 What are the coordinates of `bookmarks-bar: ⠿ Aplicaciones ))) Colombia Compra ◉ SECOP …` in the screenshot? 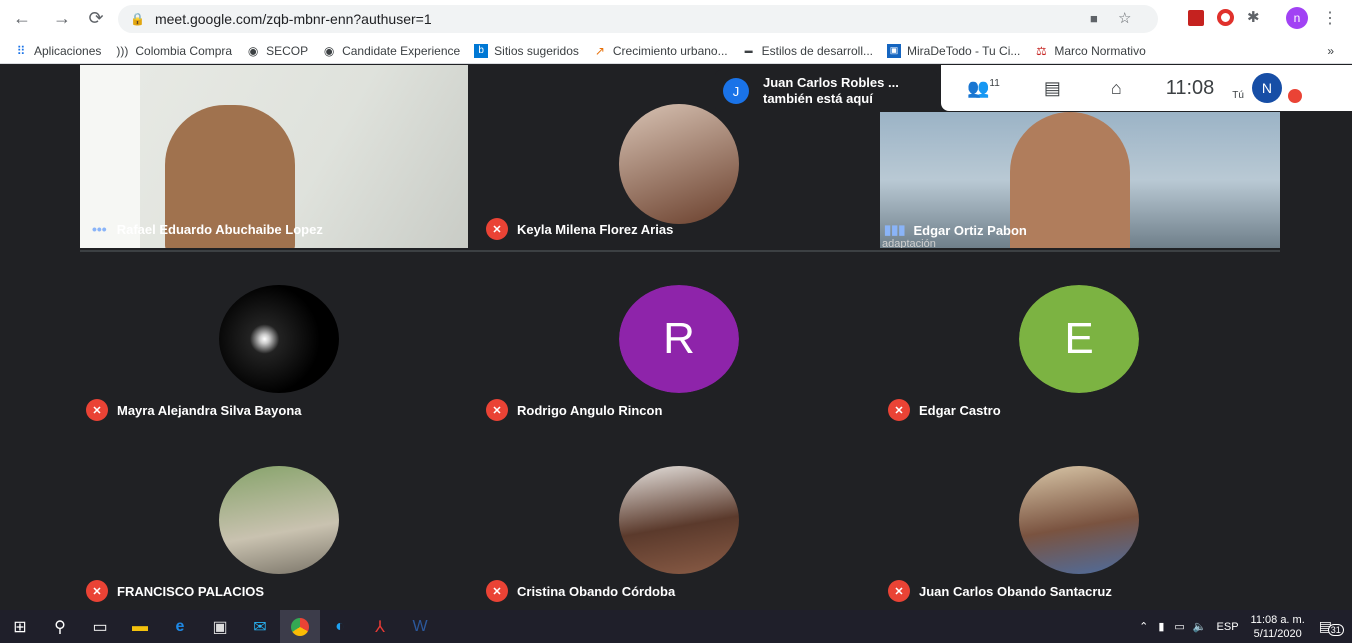 It's located at (676, 51).